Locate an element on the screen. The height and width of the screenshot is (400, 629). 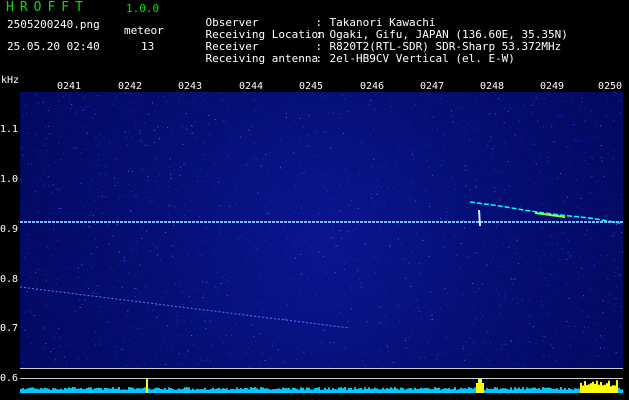
freq-tick: 0.9 is located at coordinates (9, 229).